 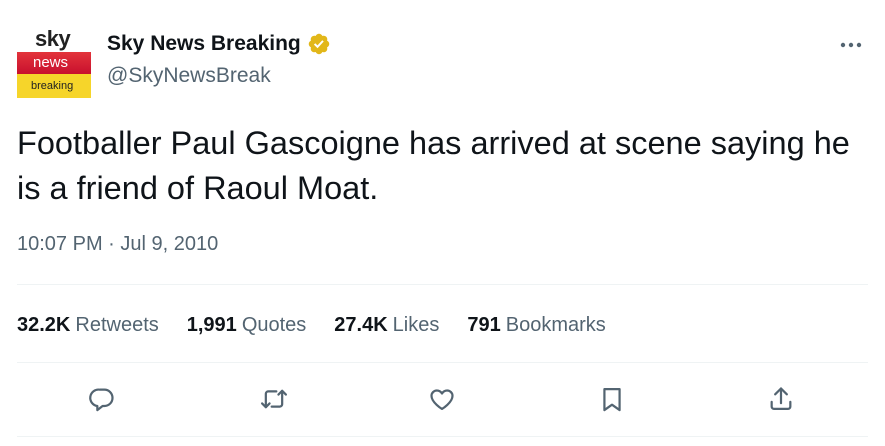 I want to click on stat-likes-count: 27.4K, so click(x=361, y=325).